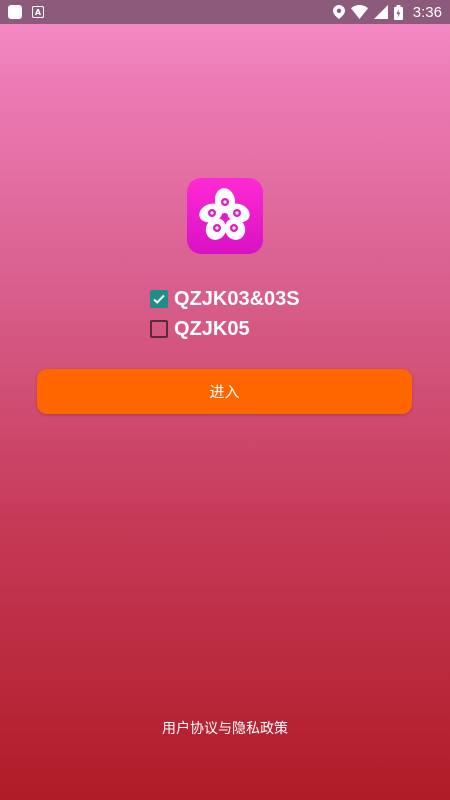 This screenshot has width=450, height=800. What do you see at coordinates (159, 329) in the screenshot?
I see `checkbox-qzjk05` at bounding box center [159, 329].